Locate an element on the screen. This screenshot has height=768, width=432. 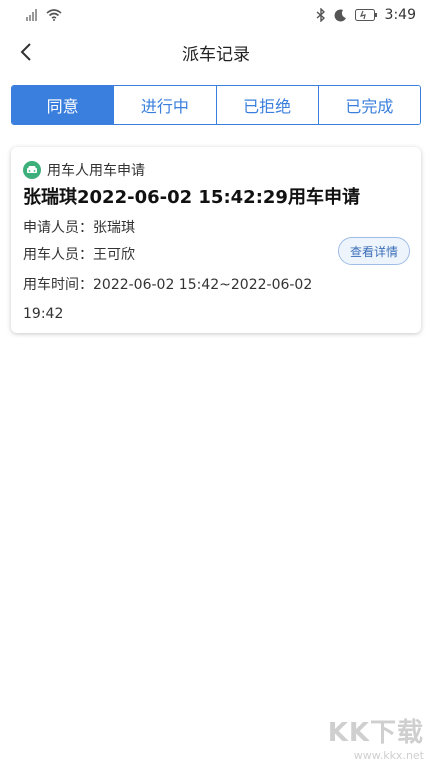
tab-completed: 已完成 is located at coordinates (368, 105).